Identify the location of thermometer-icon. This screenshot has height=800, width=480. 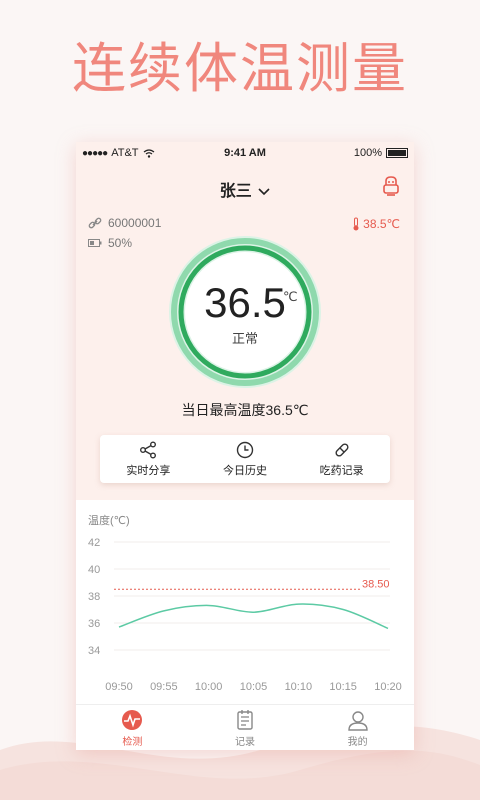
(356, 224).